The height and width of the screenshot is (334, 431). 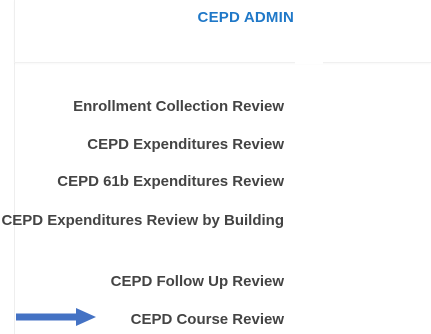 What do you see at coordinates (185, 145) in the screenshot?
I see `menu-item-cepd-expenditures-review: CEPD Expenditures Review` at bounding box center [185, 145].